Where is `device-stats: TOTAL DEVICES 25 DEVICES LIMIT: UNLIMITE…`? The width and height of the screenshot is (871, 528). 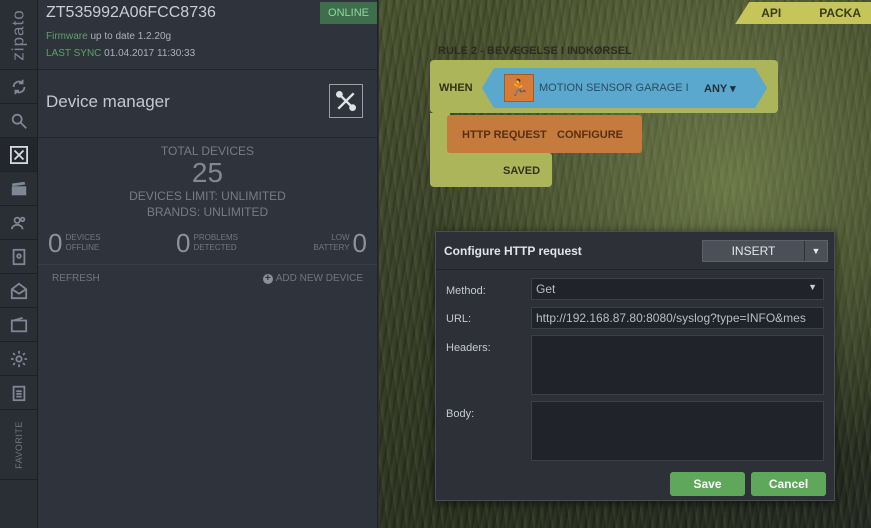
device-stats: TOTAL DEVICES 25 DEVICES LIMIT: UNLIMITE… is located at coordinates (207, 182).